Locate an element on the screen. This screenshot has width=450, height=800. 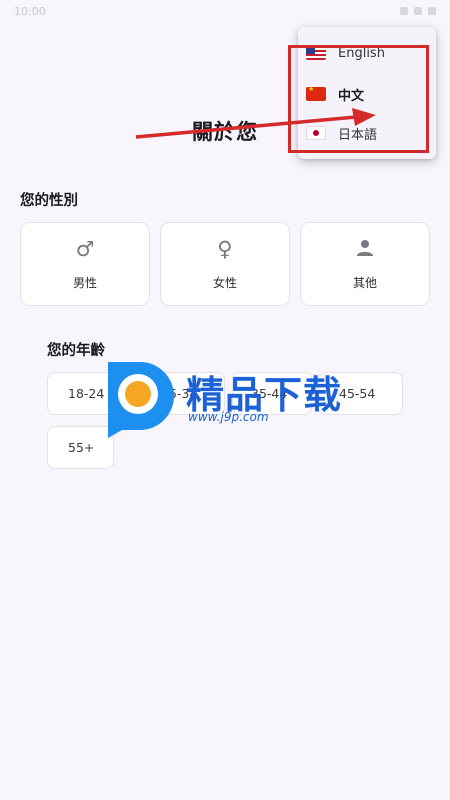
language-option-chinese: 中文 is located at coordinates (368, 94).